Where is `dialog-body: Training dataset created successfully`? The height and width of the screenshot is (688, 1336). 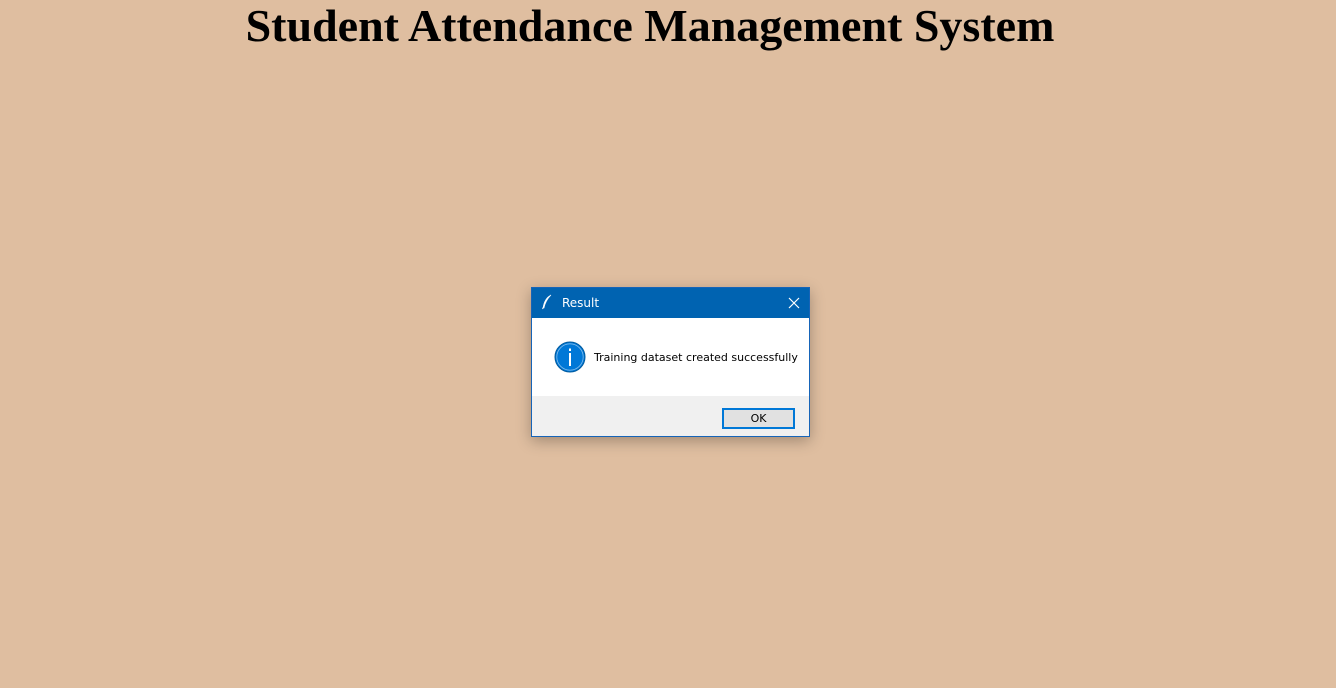
dialog-body: Training dataset created successfully is located at coordinates (670, 357).